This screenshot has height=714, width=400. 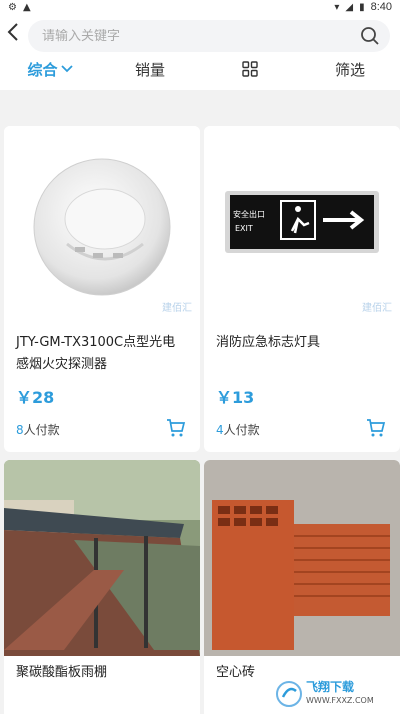 What do you see at coordinates (381, 7) in the screenshot?
I see `status-time: 8:40` at bounding box center [381, 7].